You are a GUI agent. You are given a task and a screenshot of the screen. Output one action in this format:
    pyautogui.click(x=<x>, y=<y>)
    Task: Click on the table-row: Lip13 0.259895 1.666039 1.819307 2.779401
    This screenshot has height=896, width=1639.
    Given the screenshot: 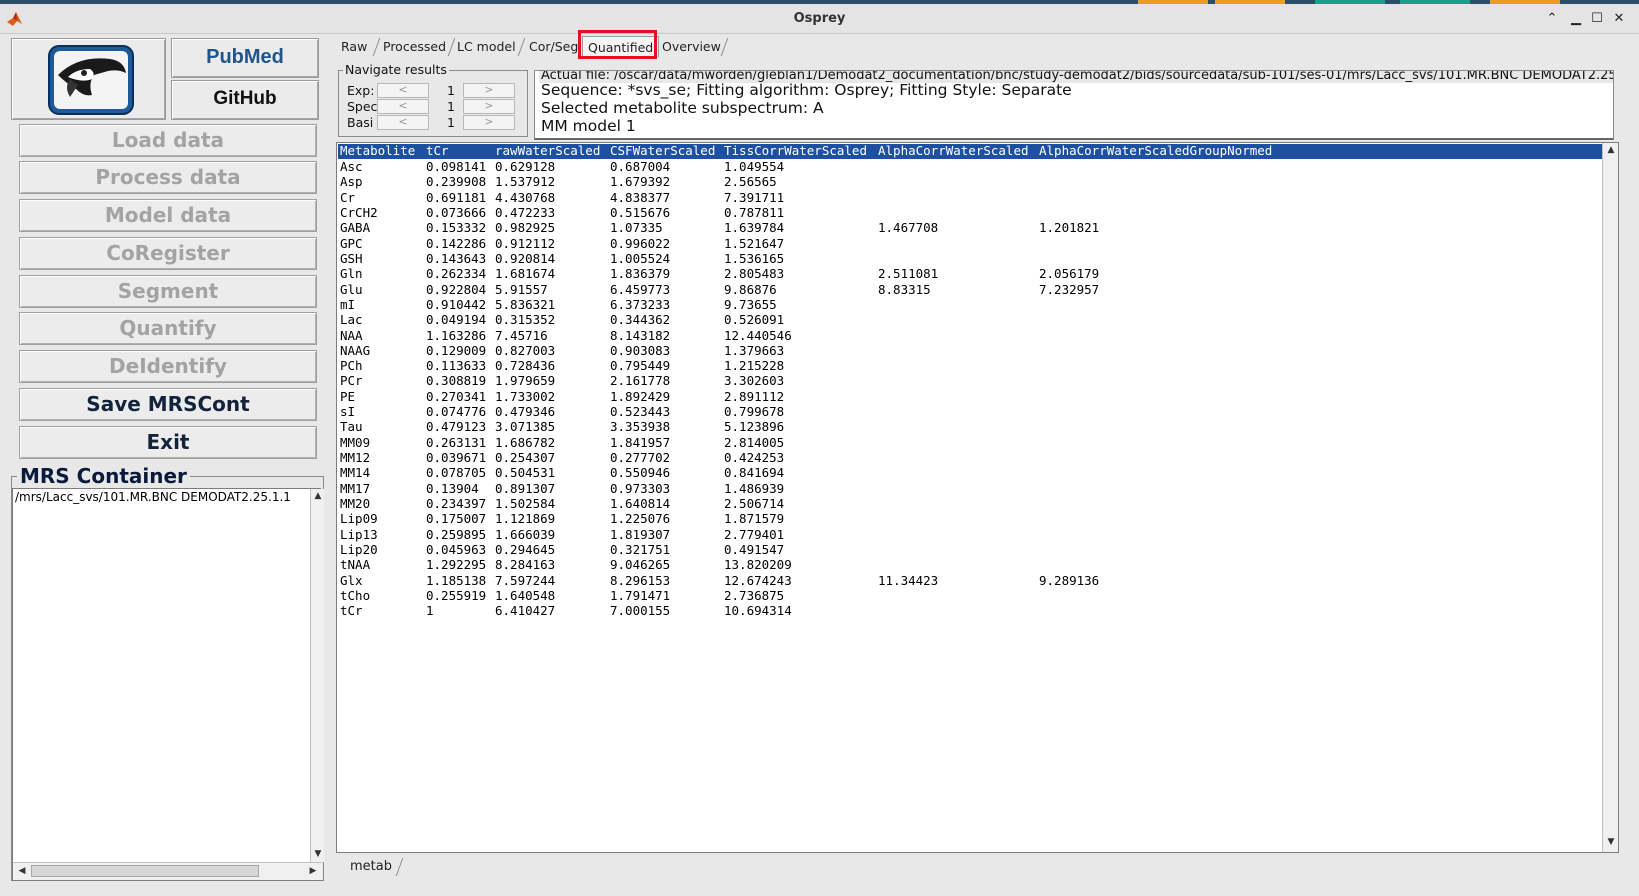 What is the action you would take?
    pyautogui.click(x=968, y=535)
    